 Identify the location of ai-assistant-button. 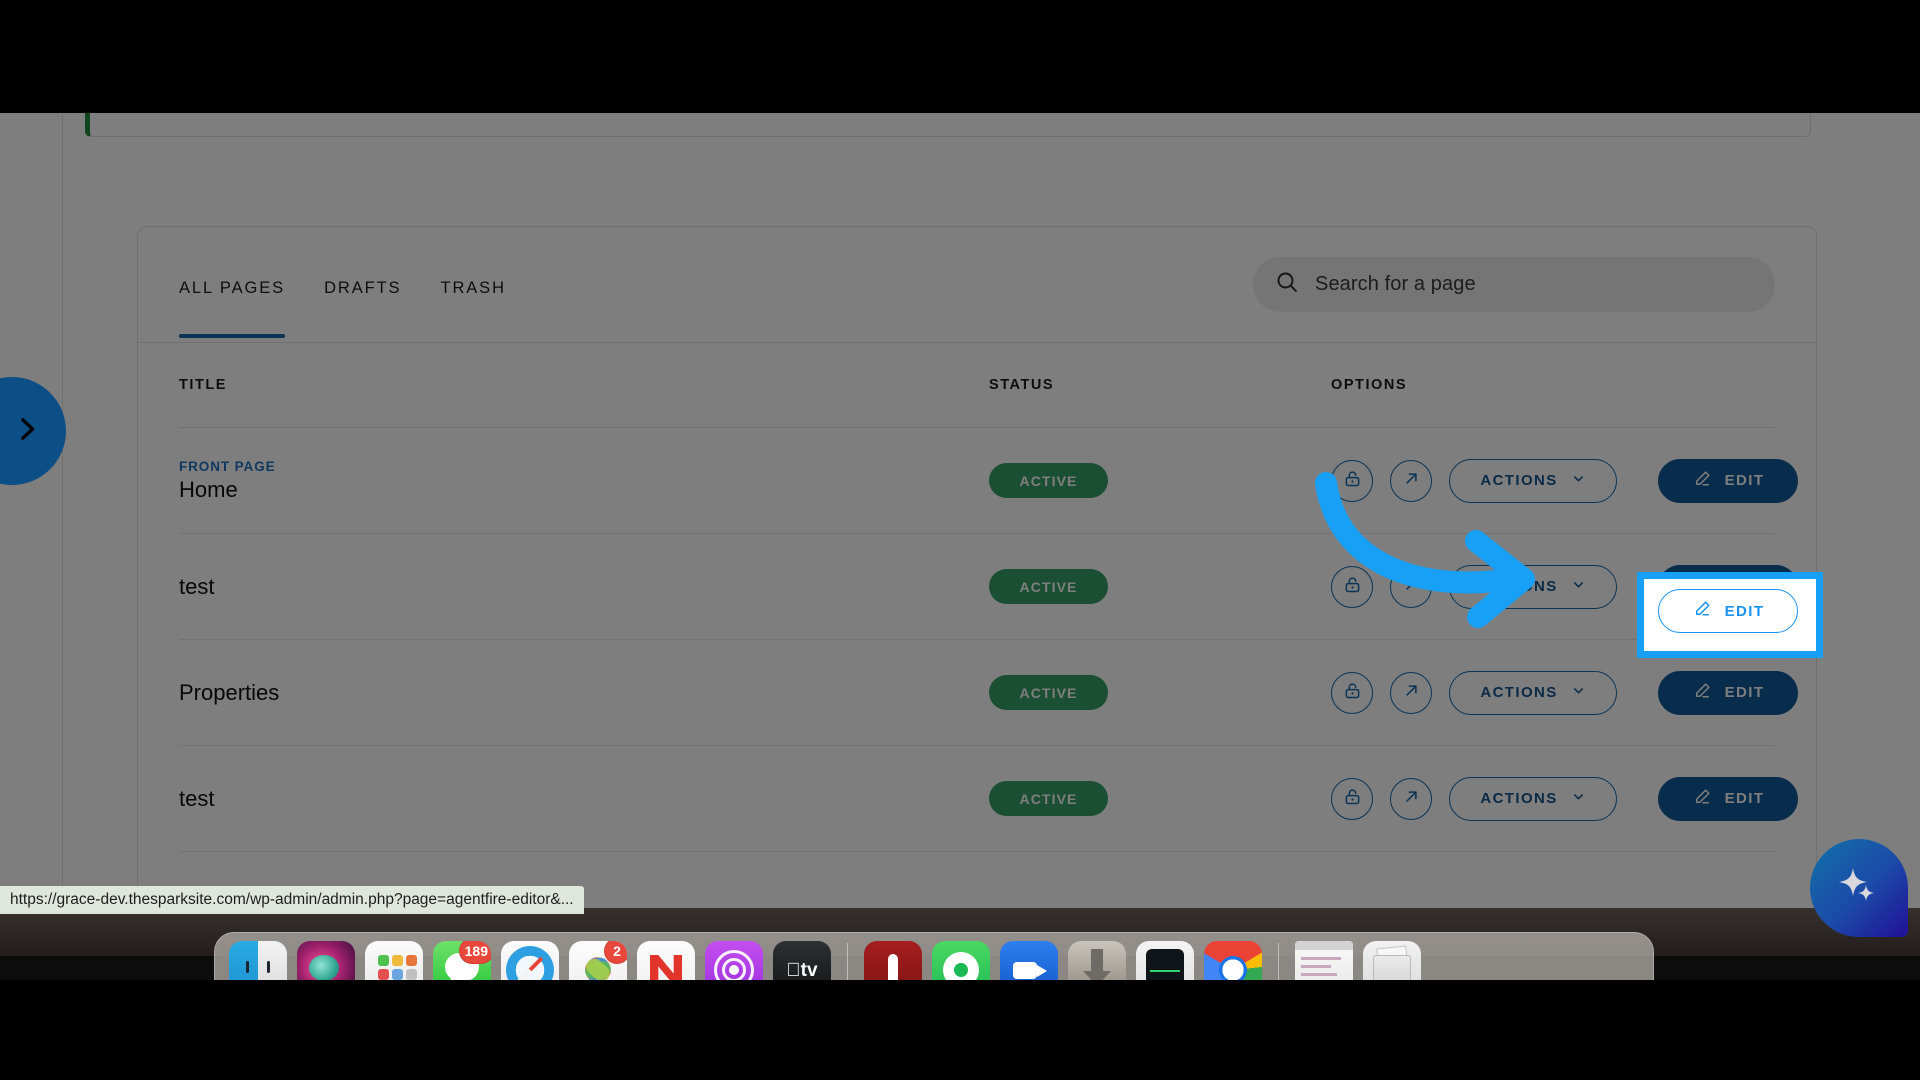
(1859, 888).